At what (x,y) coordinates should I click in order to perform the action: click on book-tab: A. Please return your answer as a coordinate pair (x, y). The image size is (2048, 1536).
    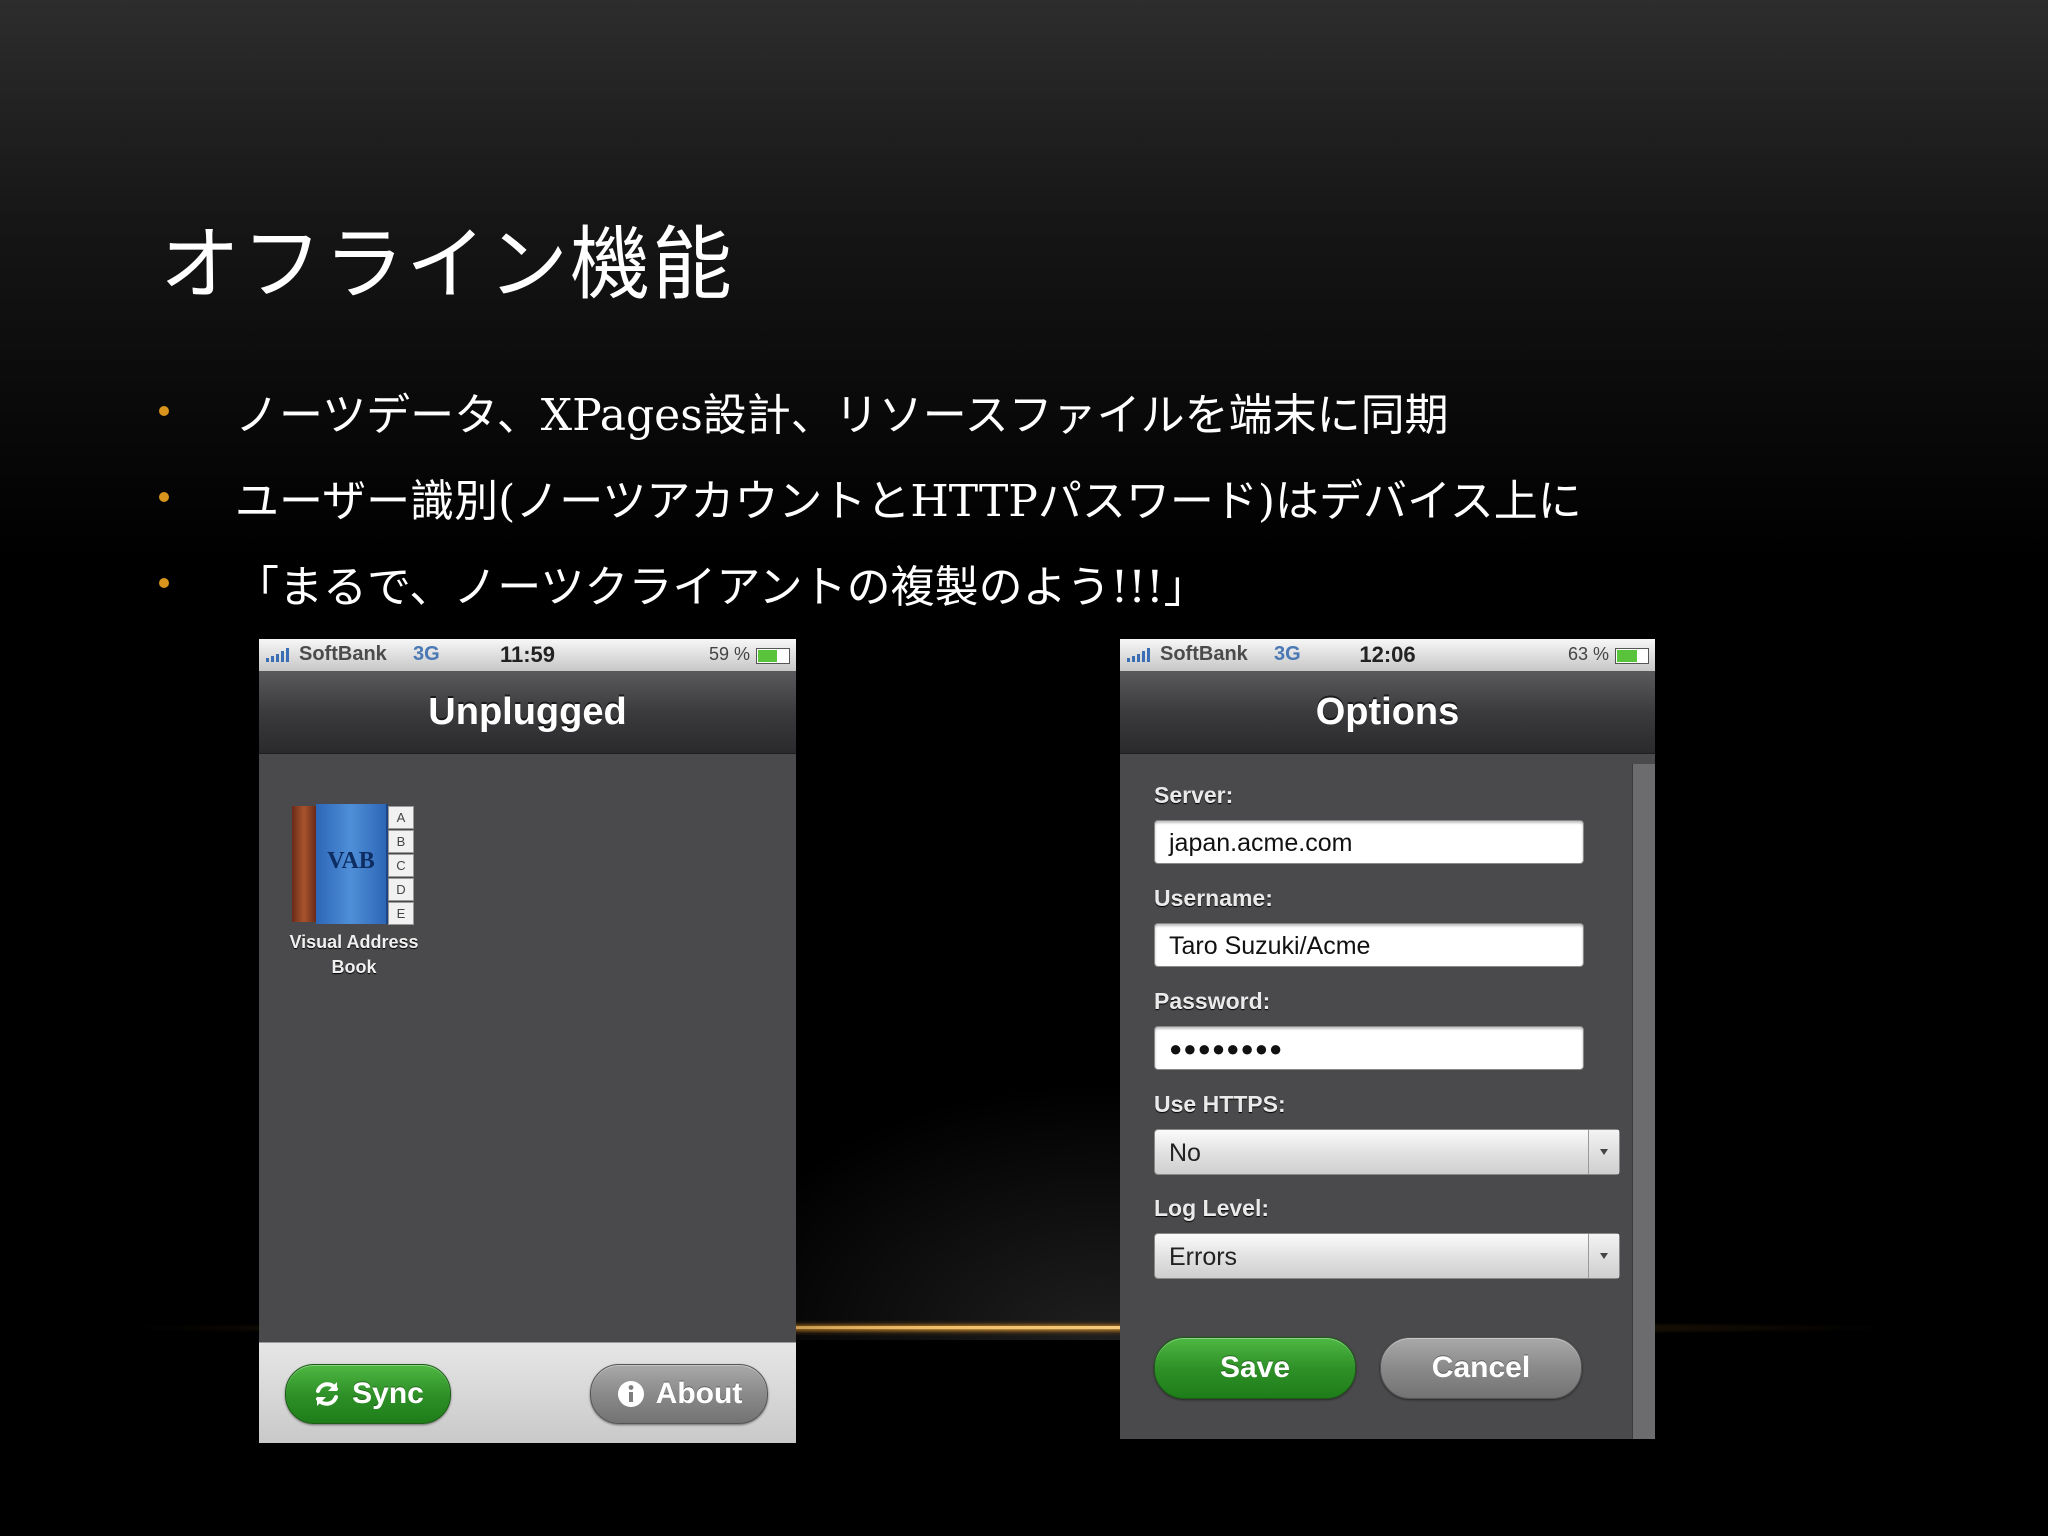
    Looking at the image, I should click on (401, 817).